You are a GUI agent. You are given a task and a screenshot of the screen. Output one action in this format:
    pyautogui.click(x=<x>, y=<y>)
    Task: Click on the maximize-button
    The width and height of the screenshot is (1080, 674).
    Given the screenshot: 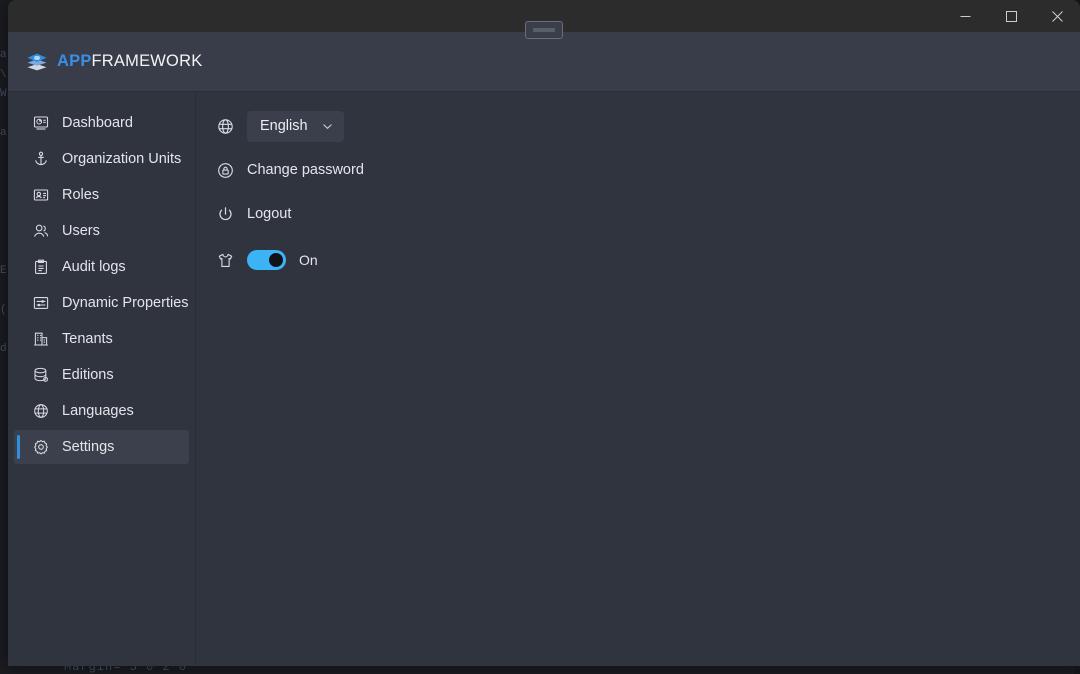 What is the action you would take?
    pyautogui.click(x=1011, y=16)
    